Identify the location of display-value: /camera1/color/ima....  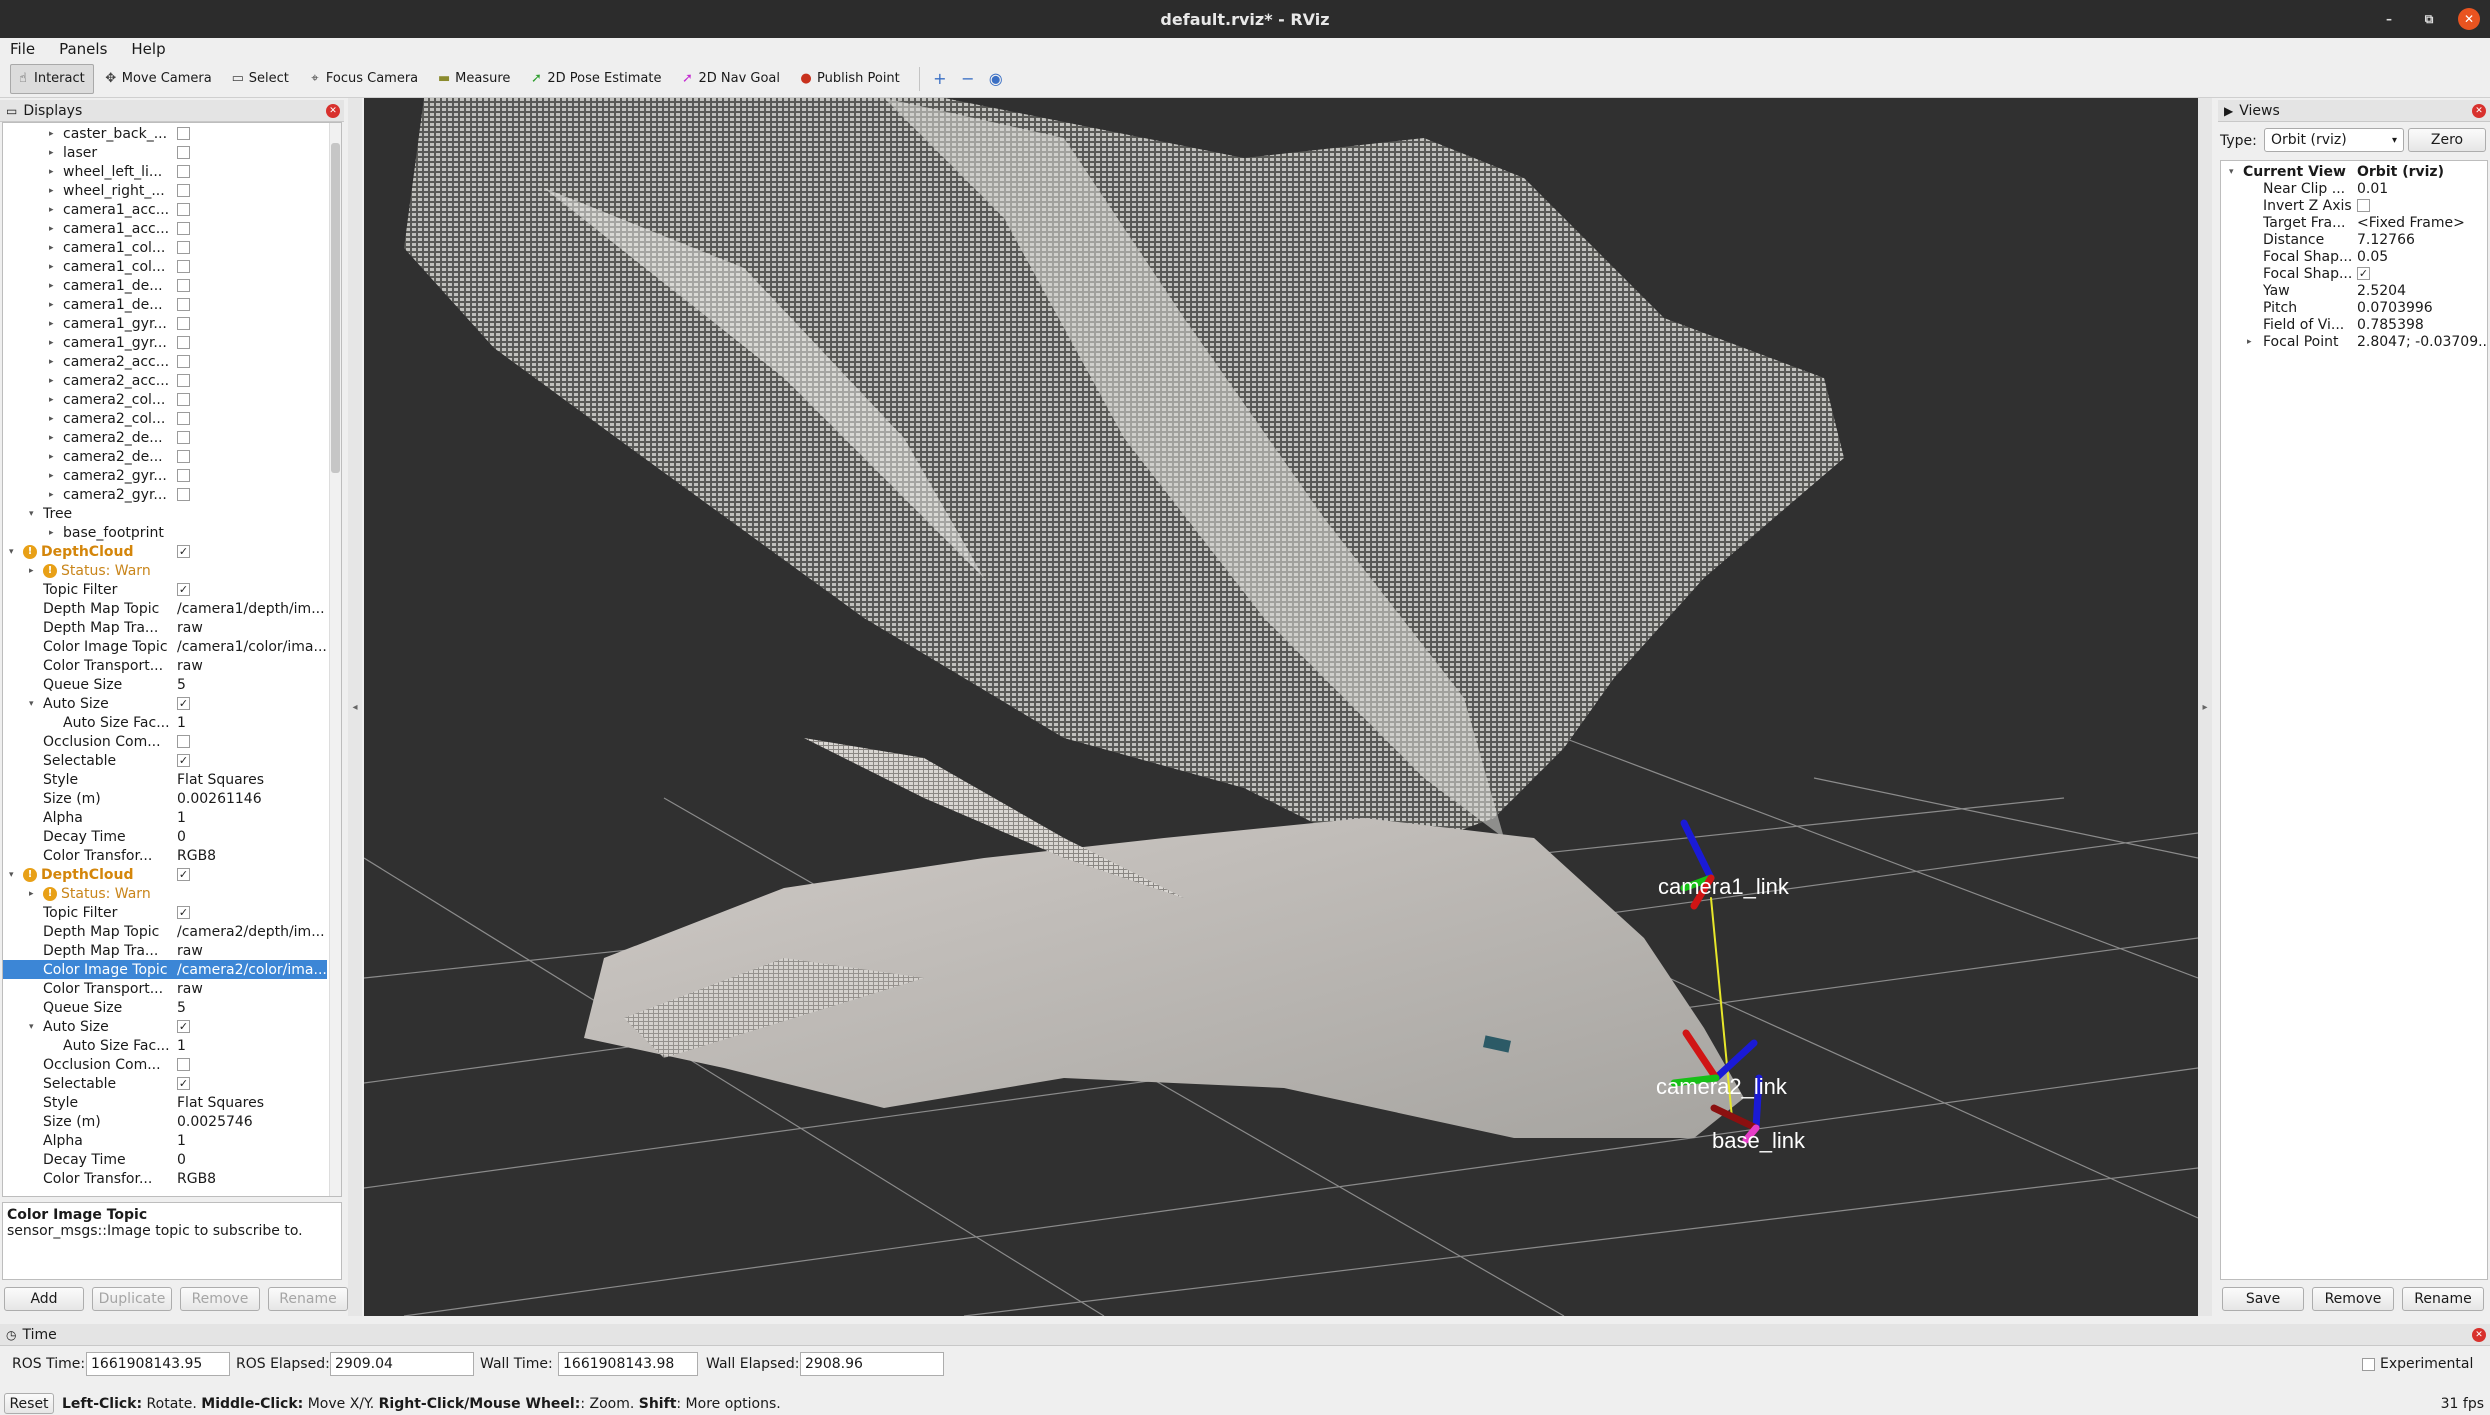
(253, 647).